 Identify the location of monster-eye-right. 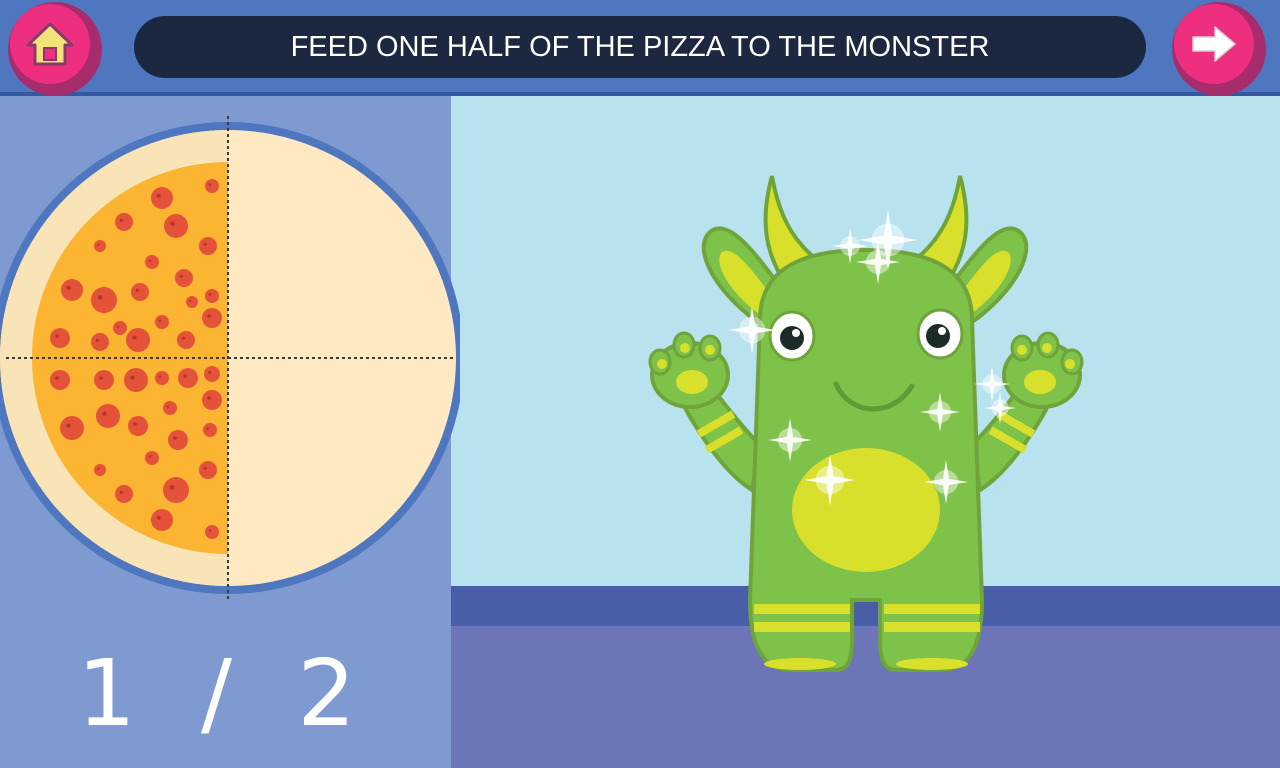
(940, 334).